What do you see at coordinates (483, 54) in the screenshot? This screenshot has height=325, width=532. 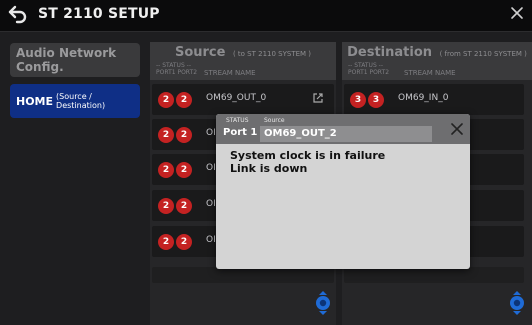 I see `destination-subtitle: ( from ST 2110 SYSTEM )` at bounding box center [483, 54].